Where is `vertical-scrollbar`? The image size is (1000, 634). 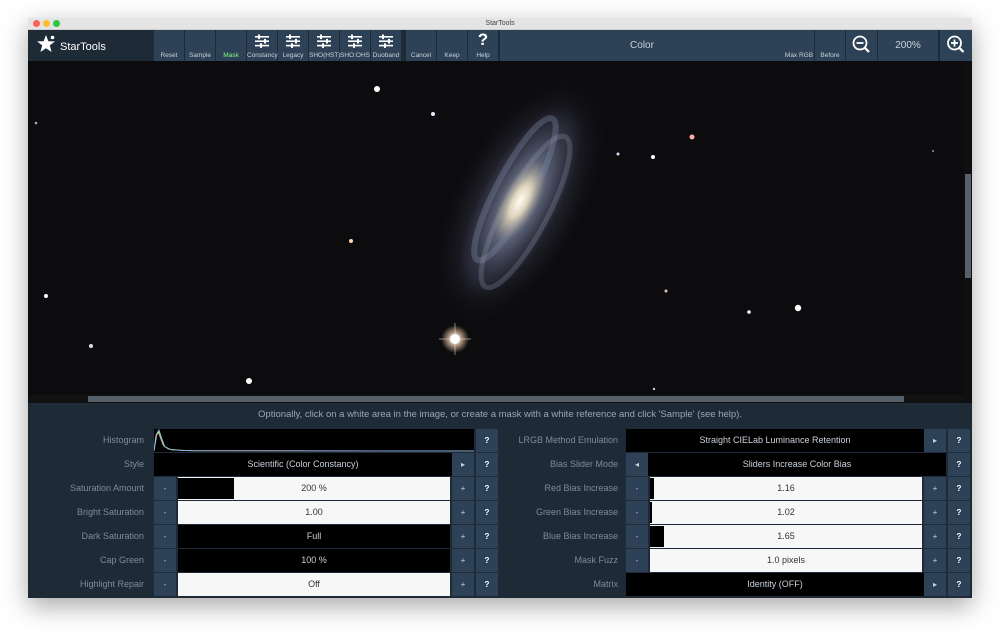
vertical-scrollbar is located at coordinates (968, 232).